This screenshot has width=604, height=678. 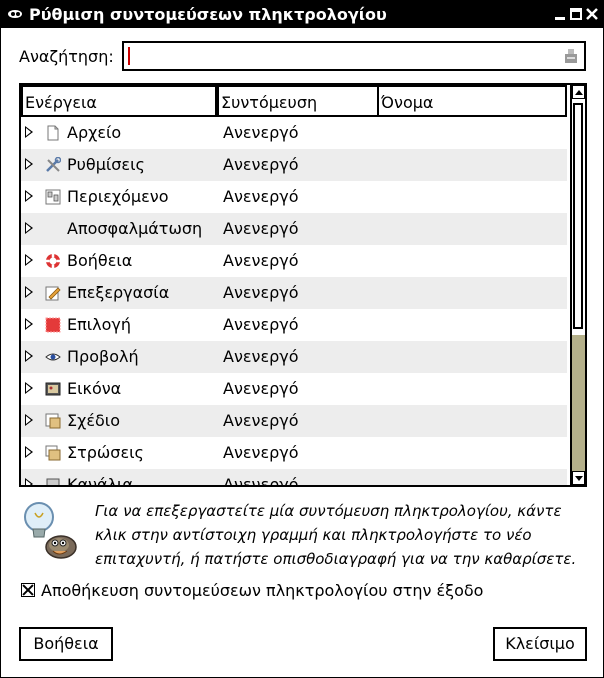 I want to click on table-row: Ρυθμίσεις Ανενεργό, so click(x=294, y=165).